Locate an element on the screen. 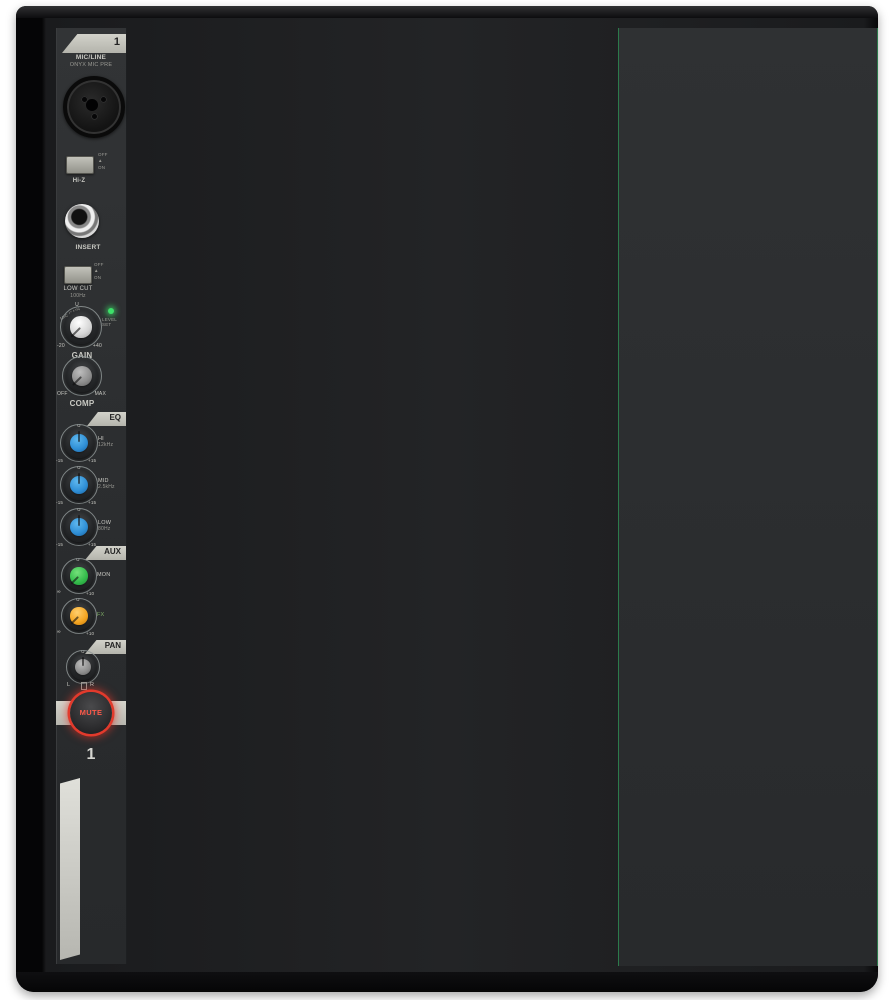 This screenshot has height=1000, width=894. eq-hi-knob is located at coordinates (79, 443).